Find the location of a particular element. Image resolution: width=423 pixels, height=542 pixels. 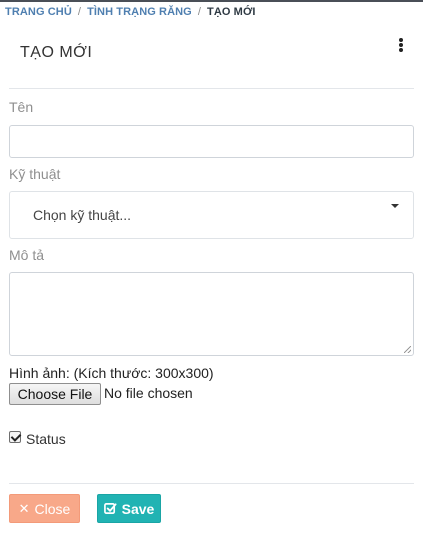

footer-divider is located at coordinates (211, 483).